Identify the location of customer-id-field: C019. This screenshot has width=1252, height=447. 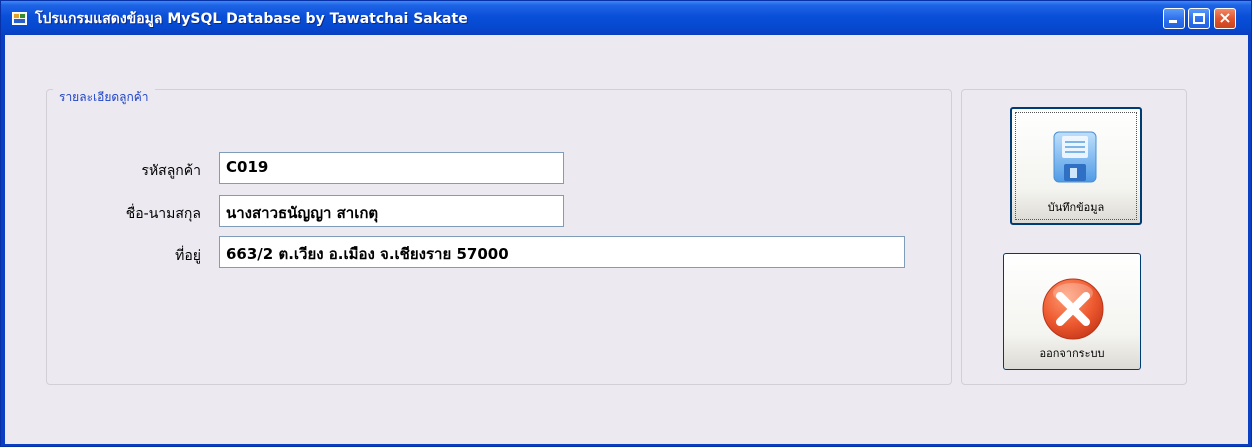
(391, 168).